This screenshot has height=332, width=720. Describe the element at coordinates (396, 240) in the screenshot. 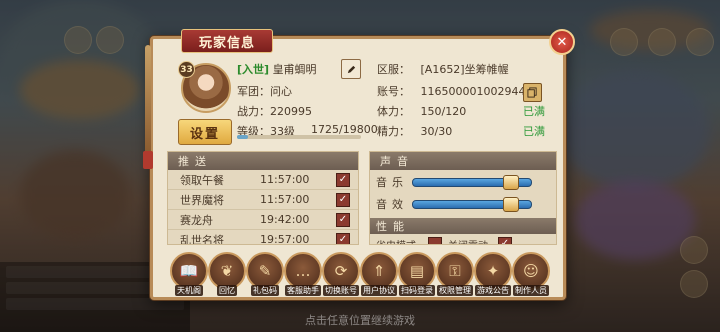

I see `power-save-label: 省电模式` at that location.